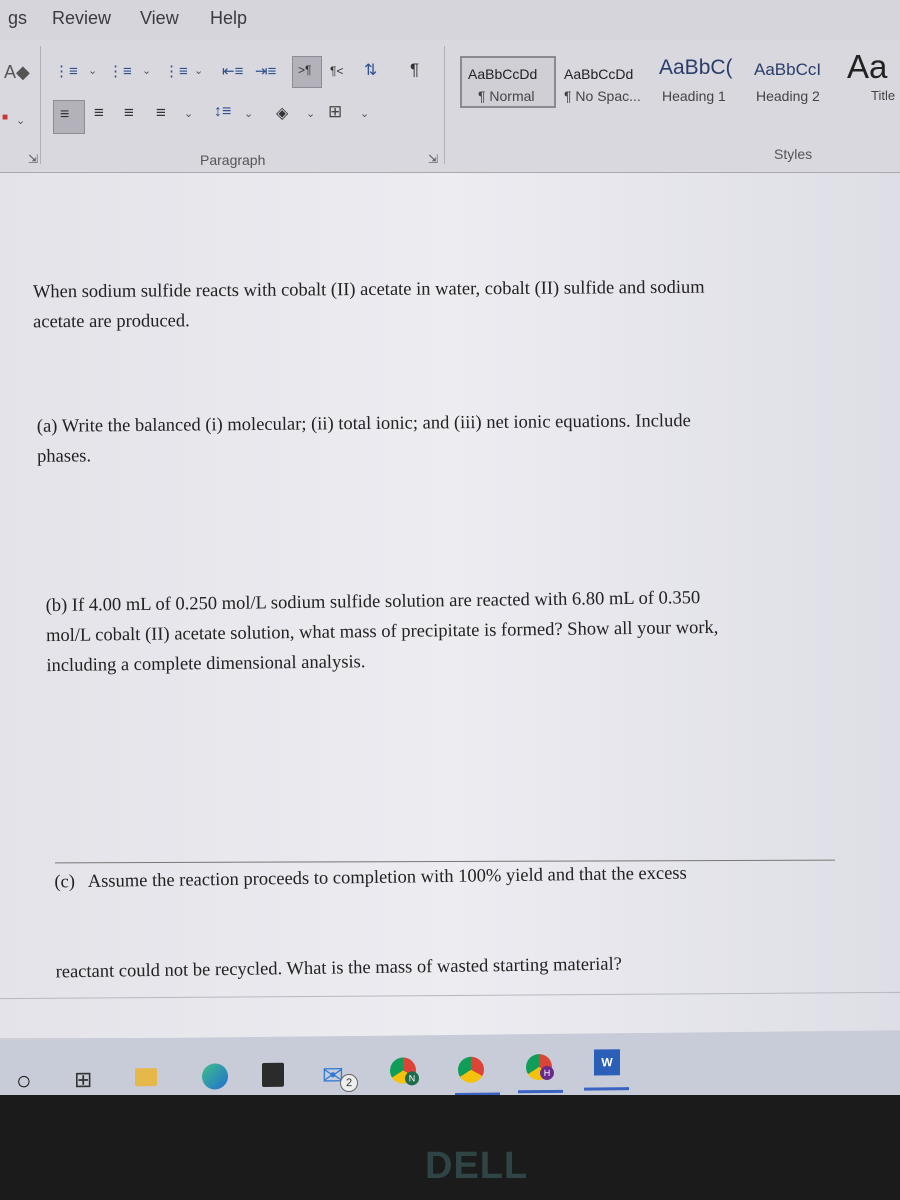  Describe the element at coordinates (5, 117) in the screenshot. I see `font-color-icon: ■` at that location.